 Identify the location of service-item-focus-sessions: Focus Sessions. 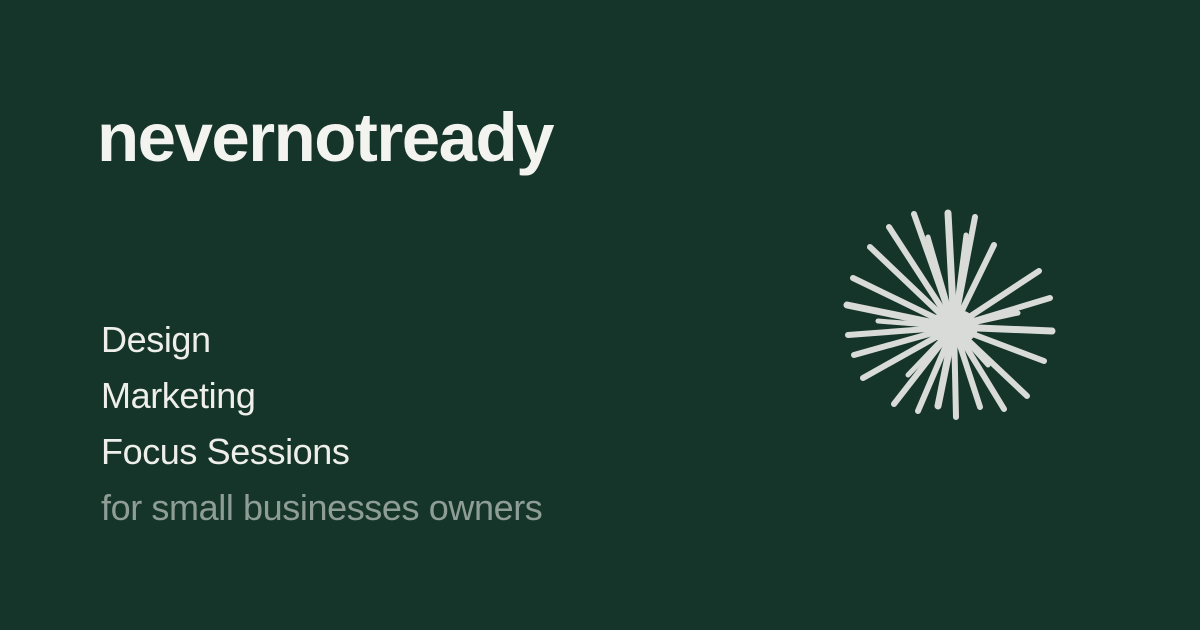
(225, 451).